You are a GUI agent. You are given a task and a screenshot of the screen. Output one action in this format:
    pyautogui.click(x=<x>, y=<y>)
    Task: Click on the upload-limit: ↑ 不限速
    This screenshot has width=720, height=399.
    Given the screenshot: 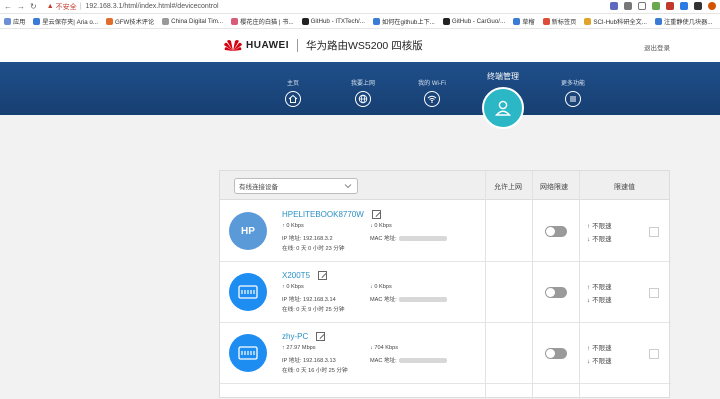 What is the action you would take?
    pyautogui.click(x=599, y=347)
    